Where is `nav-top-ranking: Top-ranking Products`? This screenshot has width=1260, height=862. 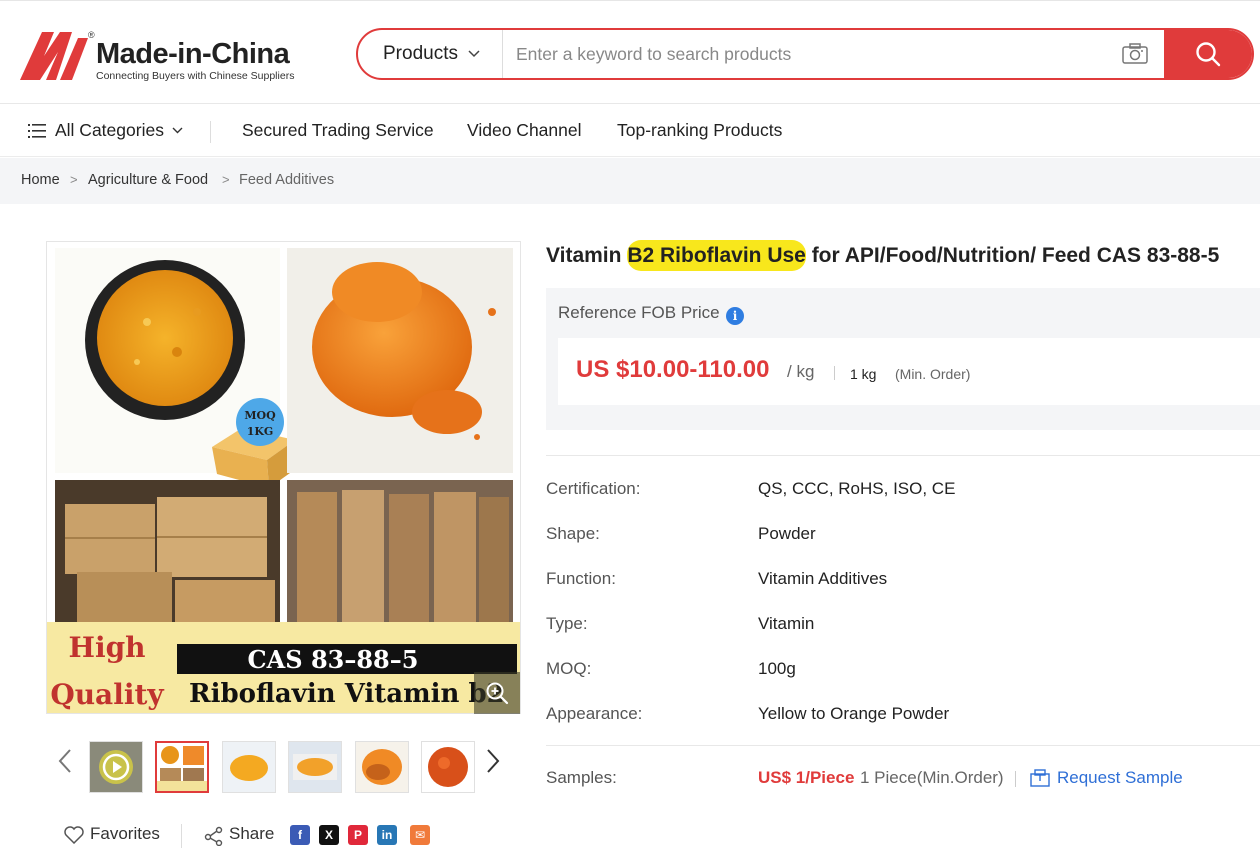
nav-top-ranking: Top-ranking Products is located at coordinates (699, 130).